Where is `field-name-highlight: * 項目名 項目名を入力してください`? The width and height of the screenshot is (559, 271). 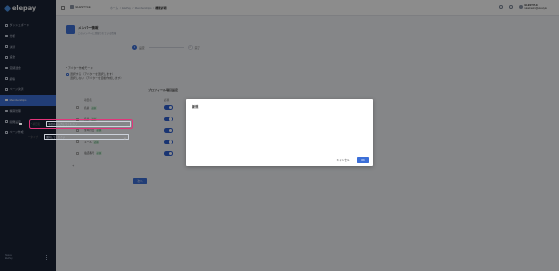
field-name-highlight: * 項目名 項目名を入力してください is located at coordinates (80, 124).